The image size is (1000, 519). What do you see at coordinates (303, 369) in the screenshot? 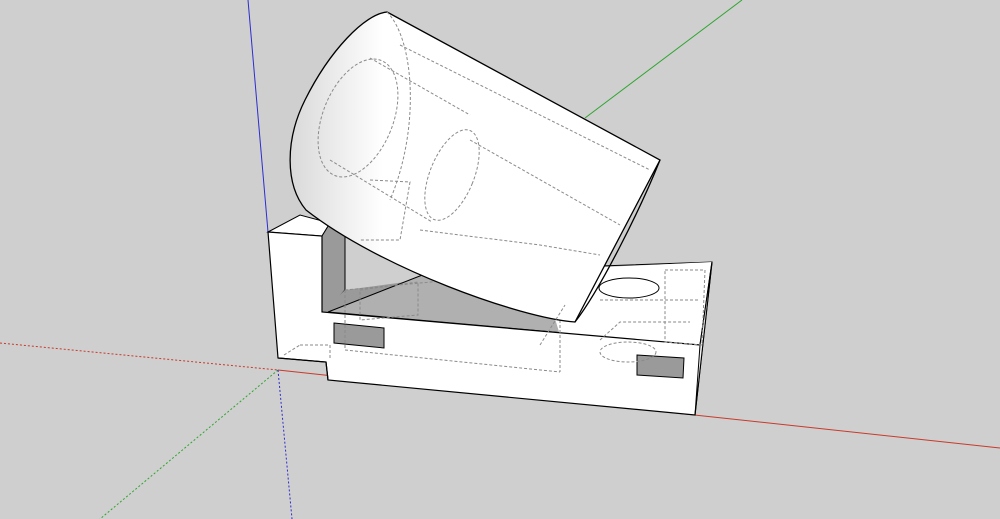
I see `base-notch` at bounding box center [303, 369].